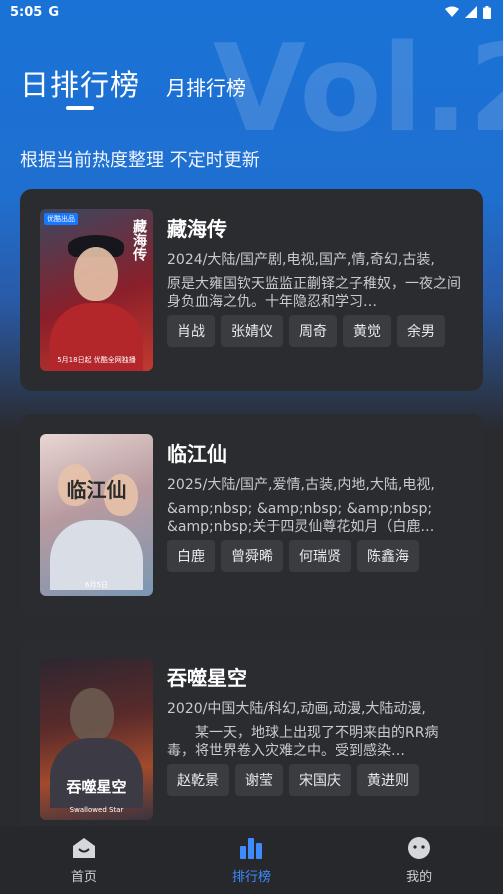  Describe the element at coordinates (140, 160) in the screenshot. I see `page-subtitle: 根据当前热度整理 不定时更新` at that location.